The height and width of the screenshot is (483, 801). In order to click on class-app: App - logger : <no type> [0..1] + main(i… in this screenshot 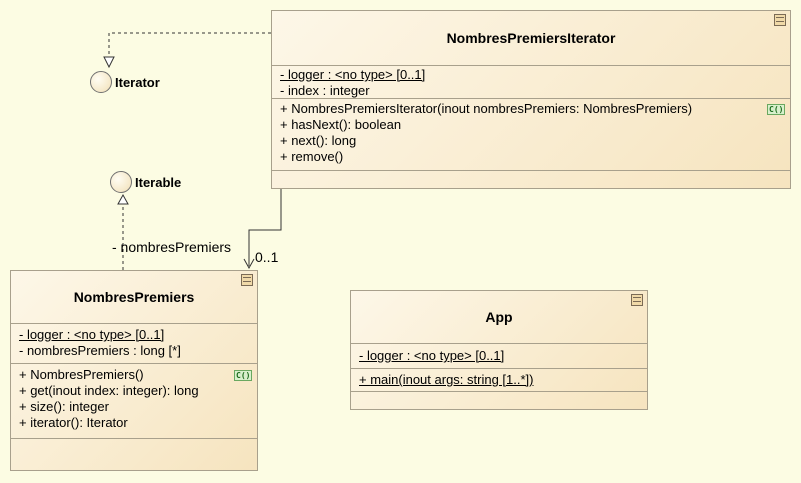, I will do `click(499, 350)`.